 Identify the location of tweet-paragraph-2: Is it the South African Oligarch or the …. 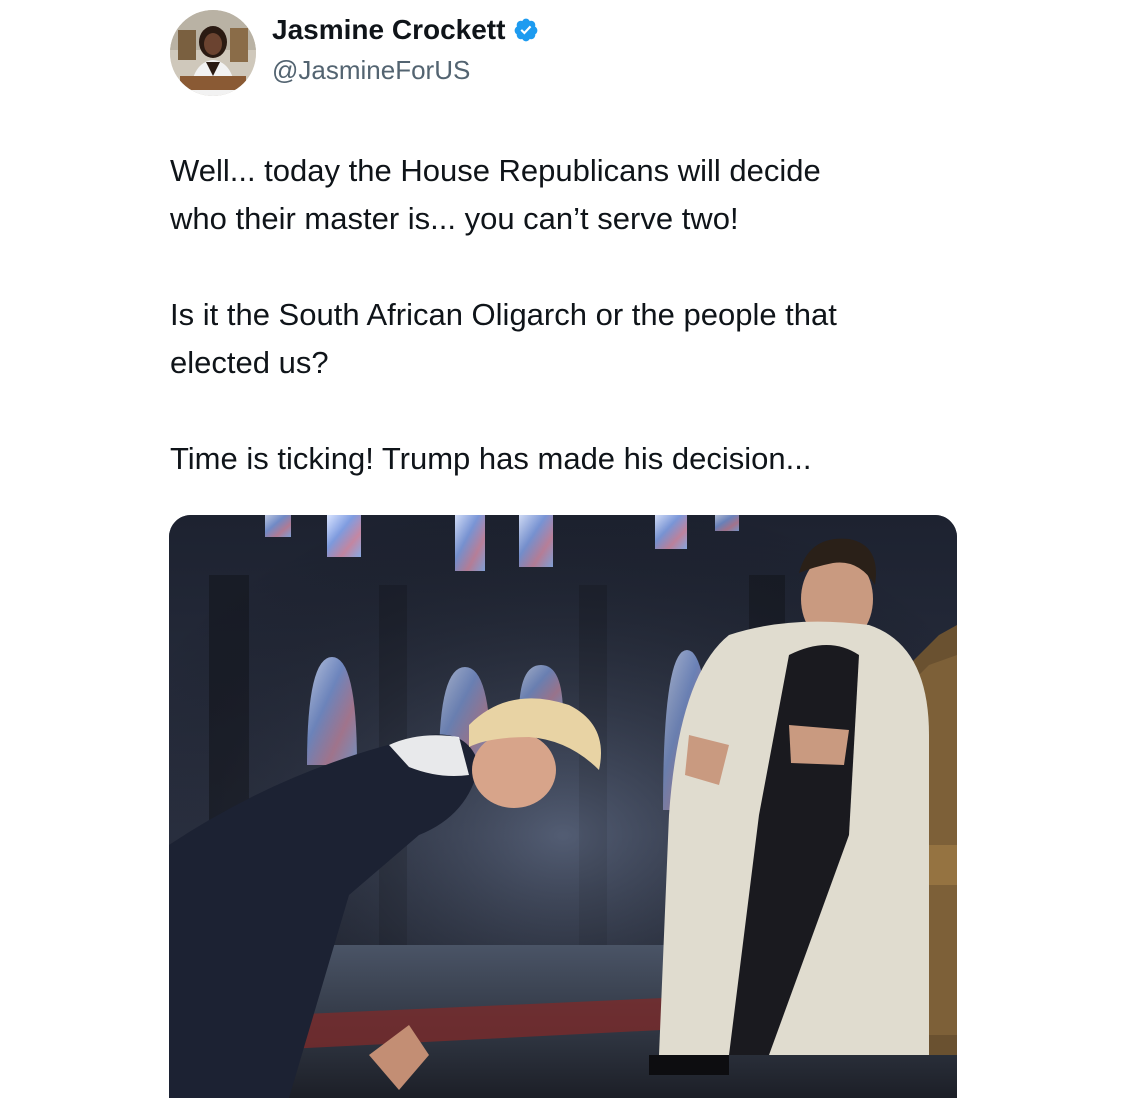
(503, 338).